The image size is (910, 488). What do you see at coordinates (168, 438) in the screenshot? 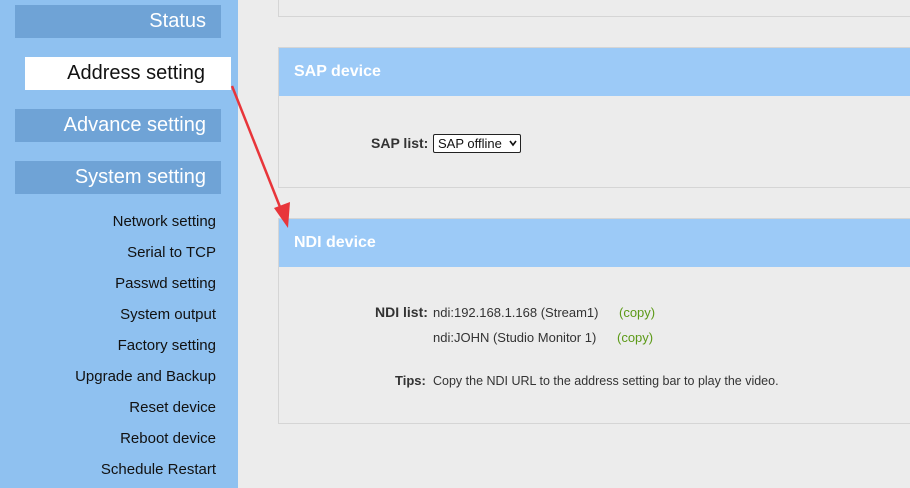
I see `sidebar-item-reboot-device: Reboot device` at bounding box center [168, 438].